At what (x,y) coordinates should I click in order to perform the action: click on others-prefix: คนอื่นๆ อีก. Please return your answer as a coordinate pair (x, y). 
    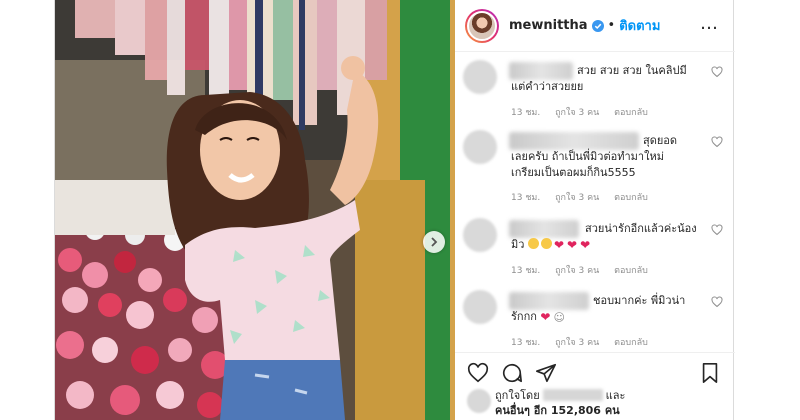
    Looking at the image, I should click on (521, 410).